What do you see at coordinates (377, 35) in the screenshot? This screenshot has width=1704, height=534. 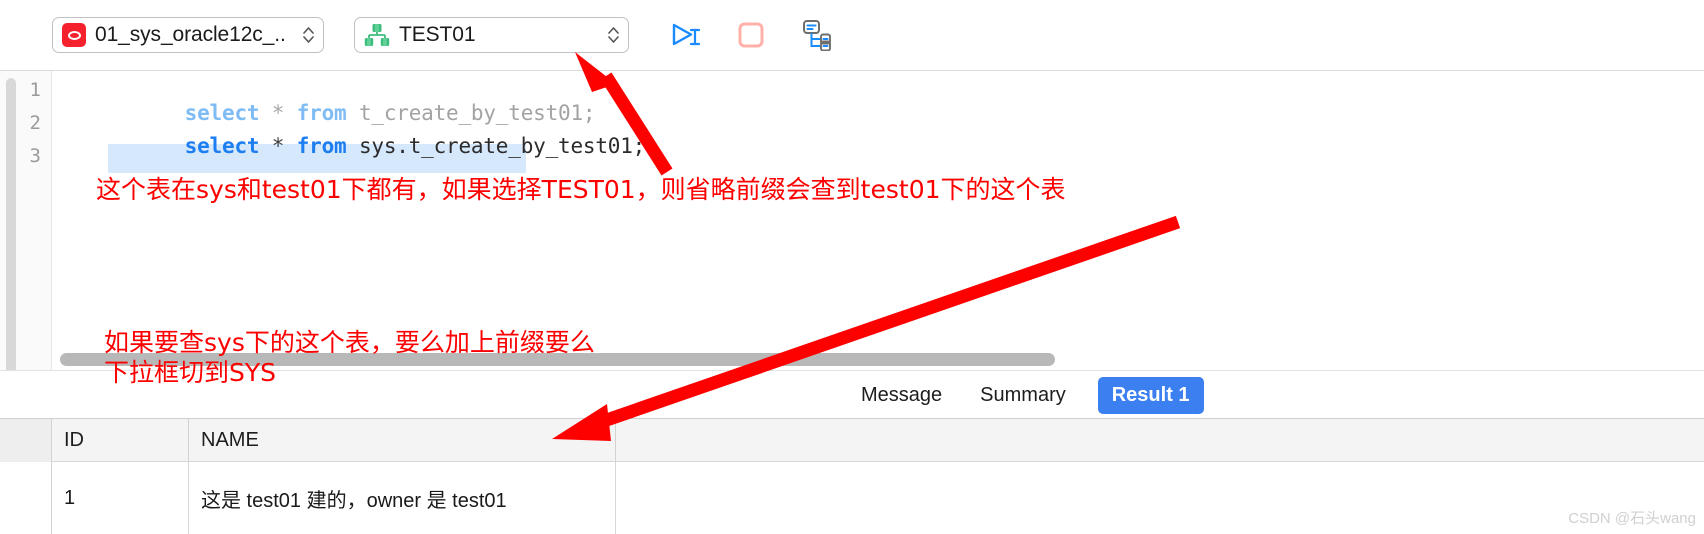 I see `schema-tree-icon` at bounding box center [377, 35].